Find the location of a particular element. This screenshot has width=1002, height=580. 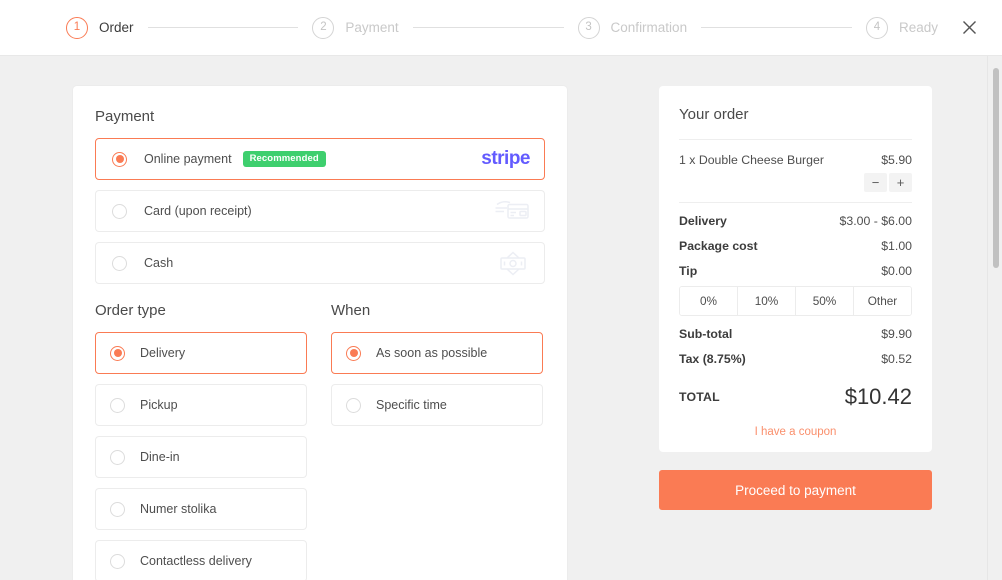

close-icon is located at coordinates (969, 27).